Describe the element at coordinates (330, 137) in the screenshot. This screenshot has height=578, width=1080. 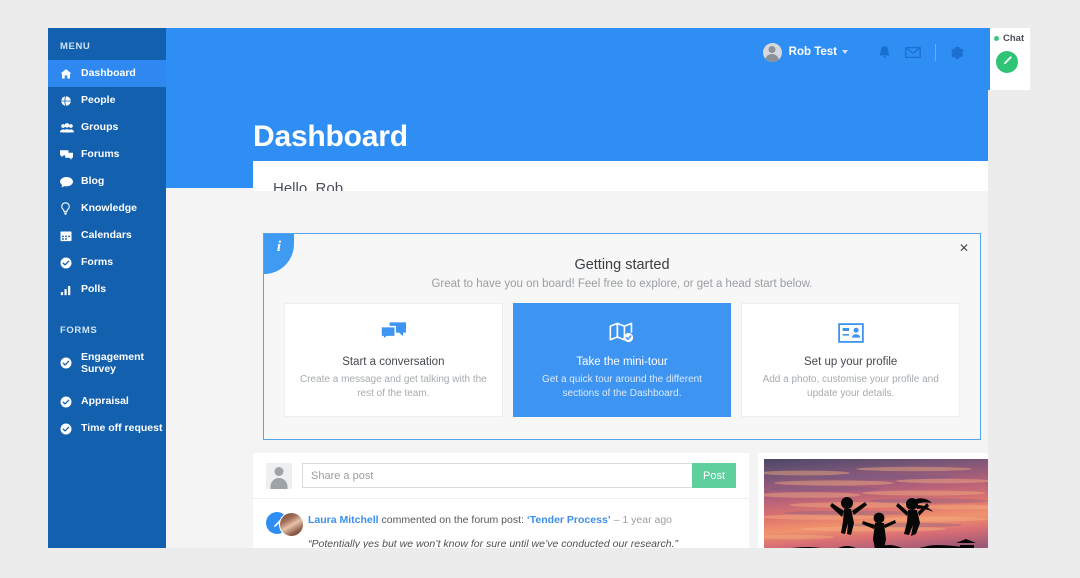
I see `page-title: Dashboard` at that location.